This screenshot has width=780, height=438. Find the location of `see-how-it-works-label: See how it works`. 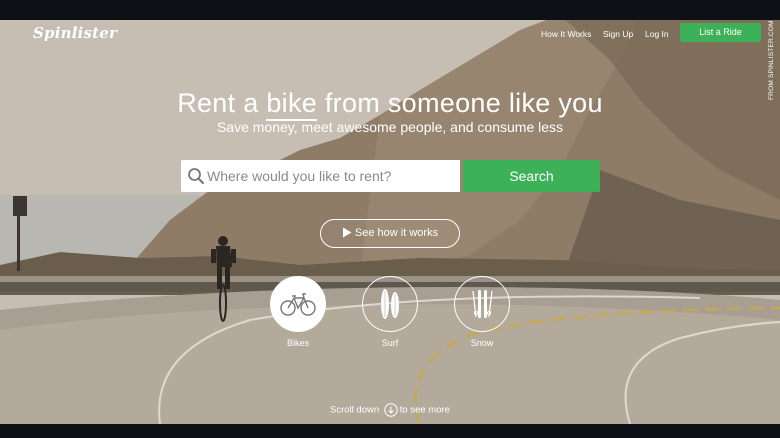

see-how-it-works-label: See how it works is located at coordinates (396, 233).